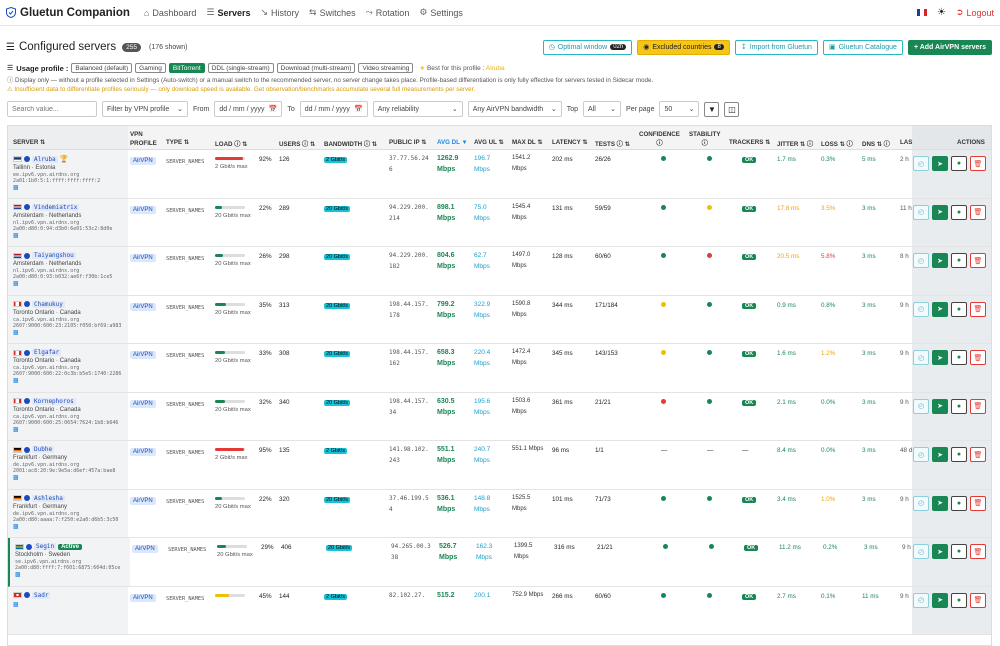 Image resolution: width=1000 pixels, height=646 pixels. Describe the element at coordinates (240, 68) in the screenshot. I see `profile-option-button: DDL (single-stream)` at that location.